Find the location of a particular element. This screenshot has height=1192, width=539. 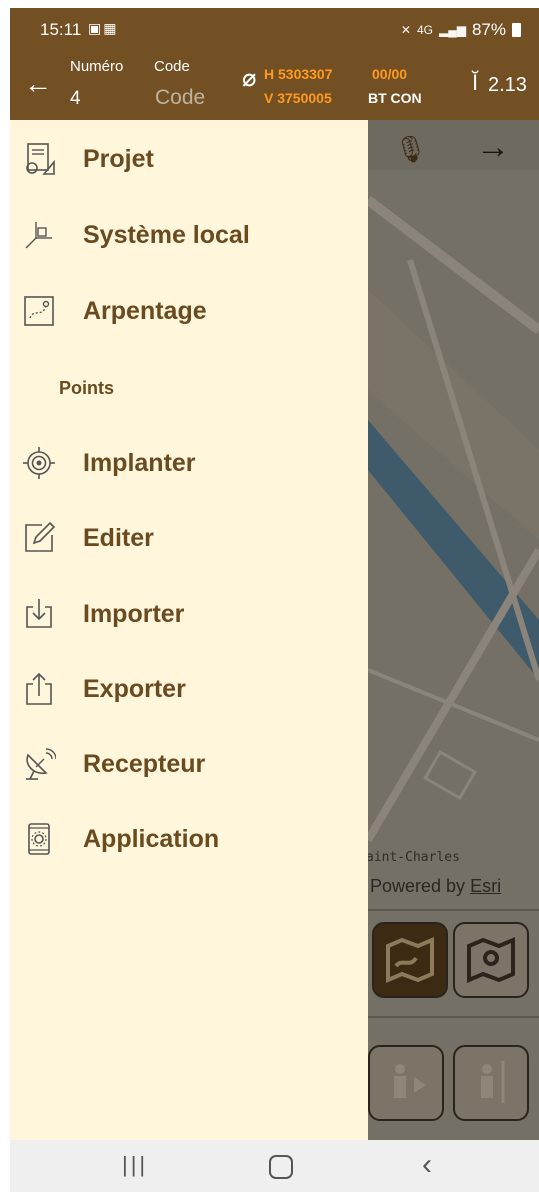

recents-icon: ||| is located at coordinates (135, 1165).